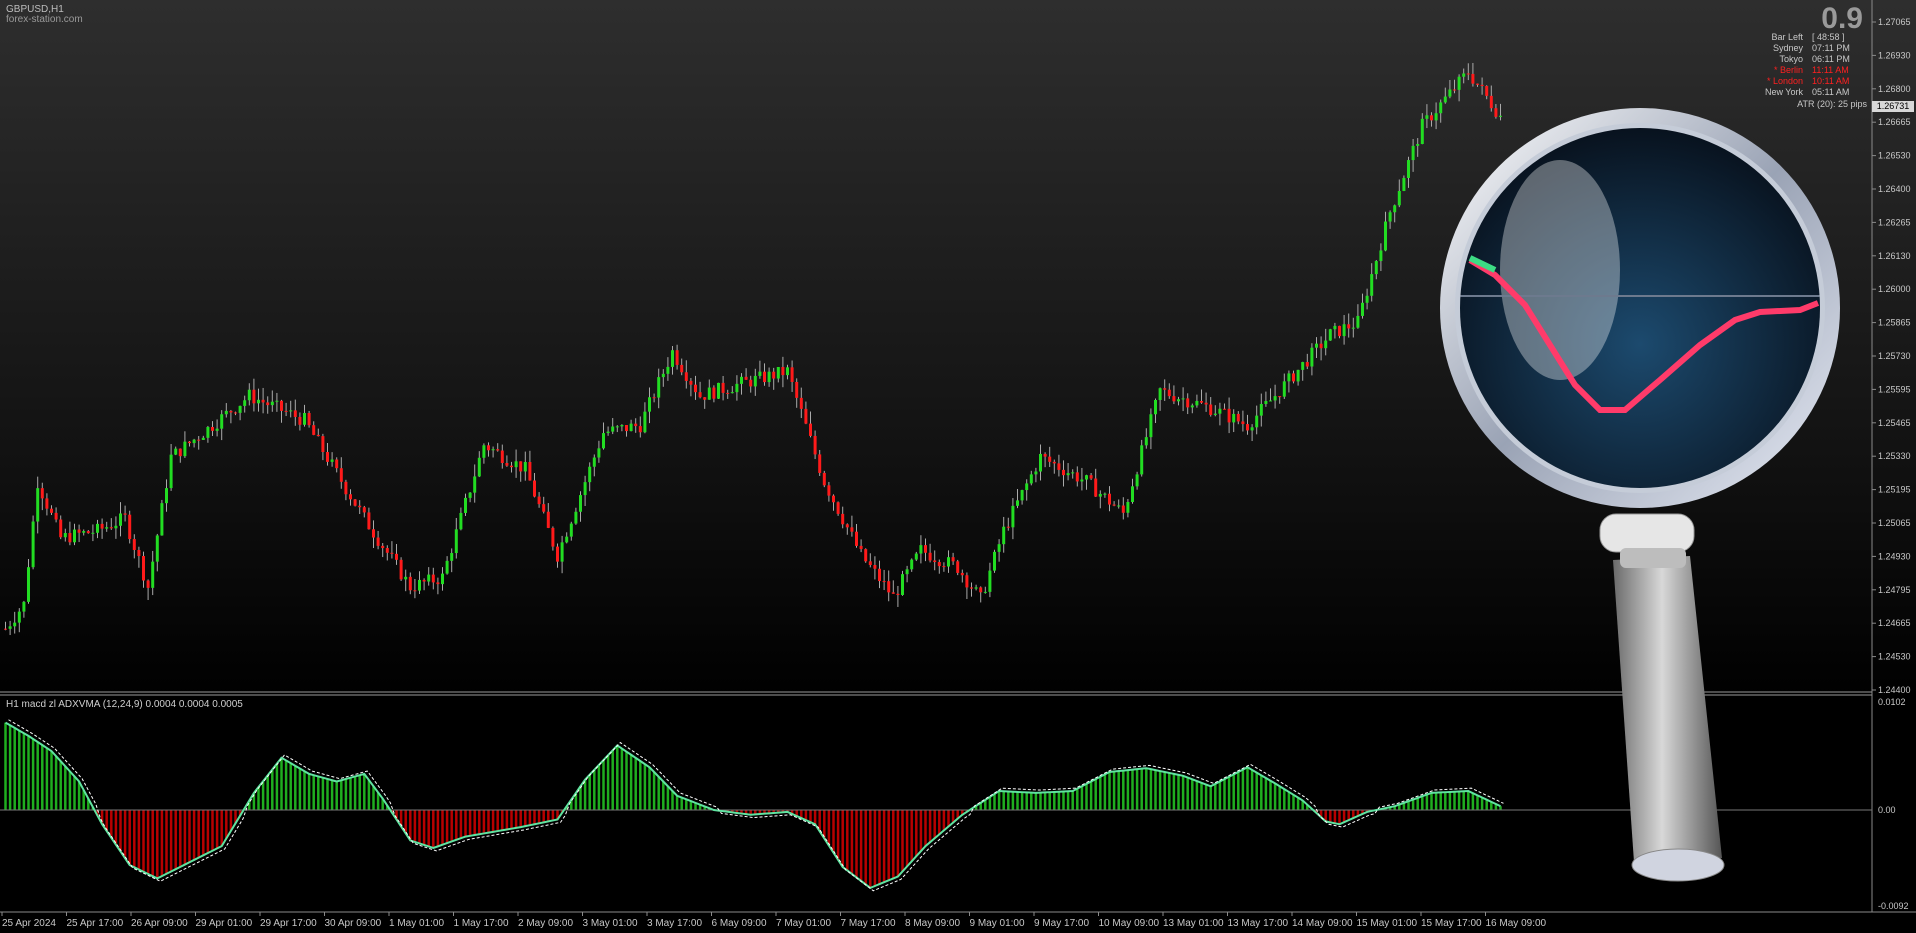 This screenshot has width=1916, height=933. What do you see at coordinates (1893, 804) in the screenshot?
I see `indicator-axis-ticks: 0.0102 0.00 -0.0092` at bounding box center [1893, 804].